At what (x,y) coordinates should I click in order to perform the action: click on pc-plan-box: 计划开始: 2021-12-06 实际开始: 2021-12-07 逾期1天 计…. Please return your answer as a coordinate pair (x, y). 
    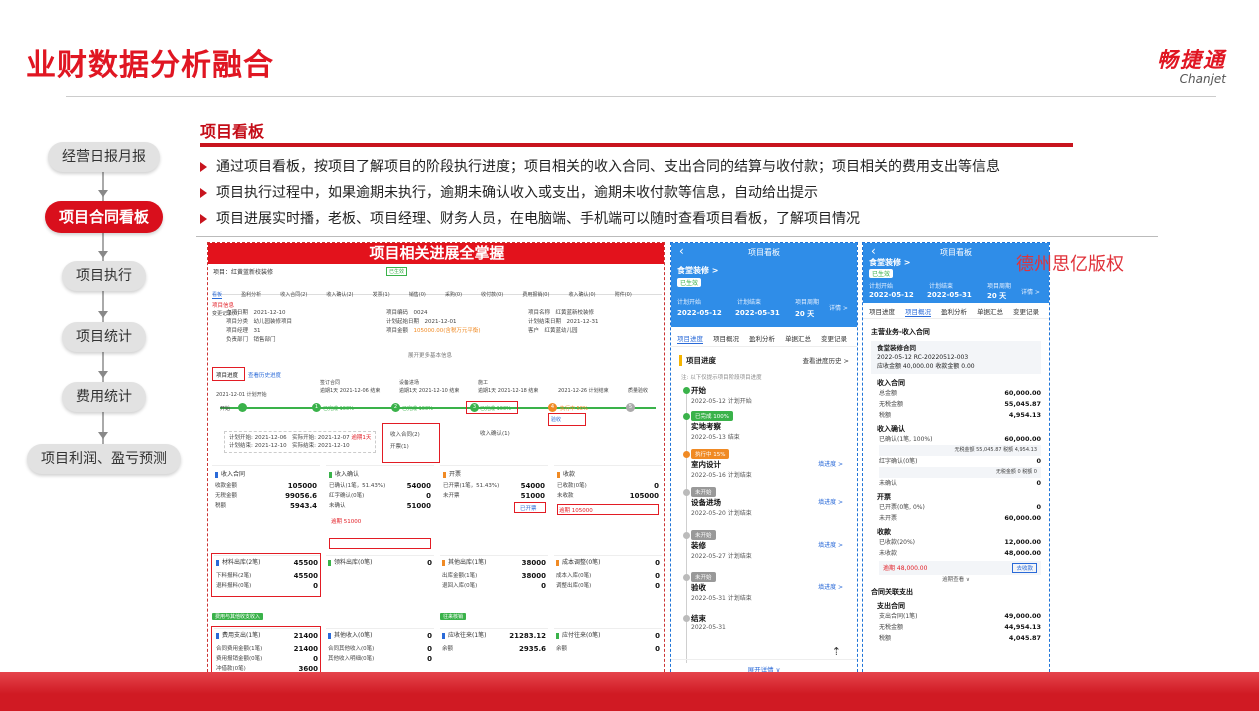
    Looking at the image, I should click on (300, 442).